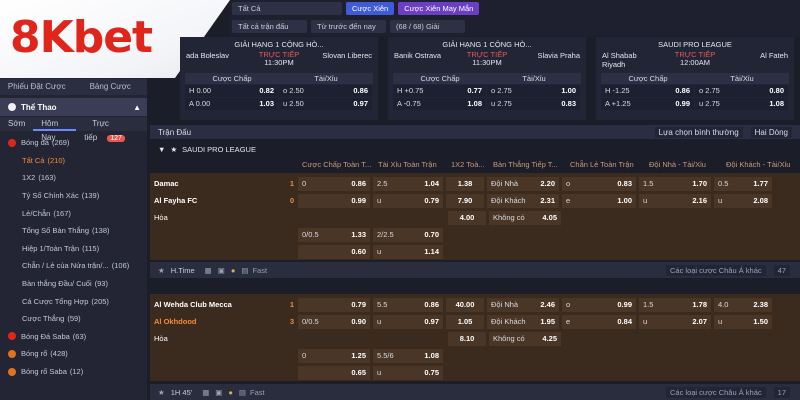 Image resolution: width=800 pixels, height=400 pixels. What do you see at coordinates (533, 91) in the screenshot?
I see `odds-cell: o 2.75 1.00` at bounding box center [533, 91].